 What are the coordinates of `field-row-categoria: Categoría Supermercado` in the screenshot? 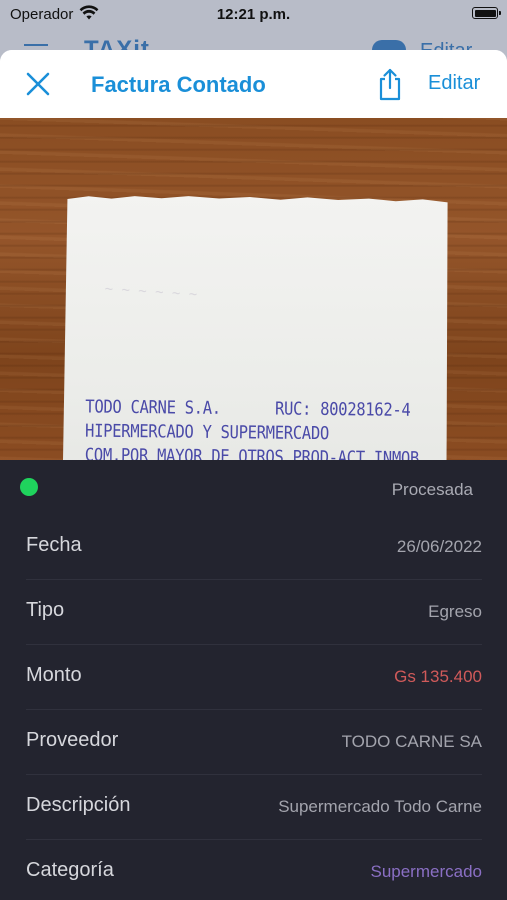 It's located at (253, 870).